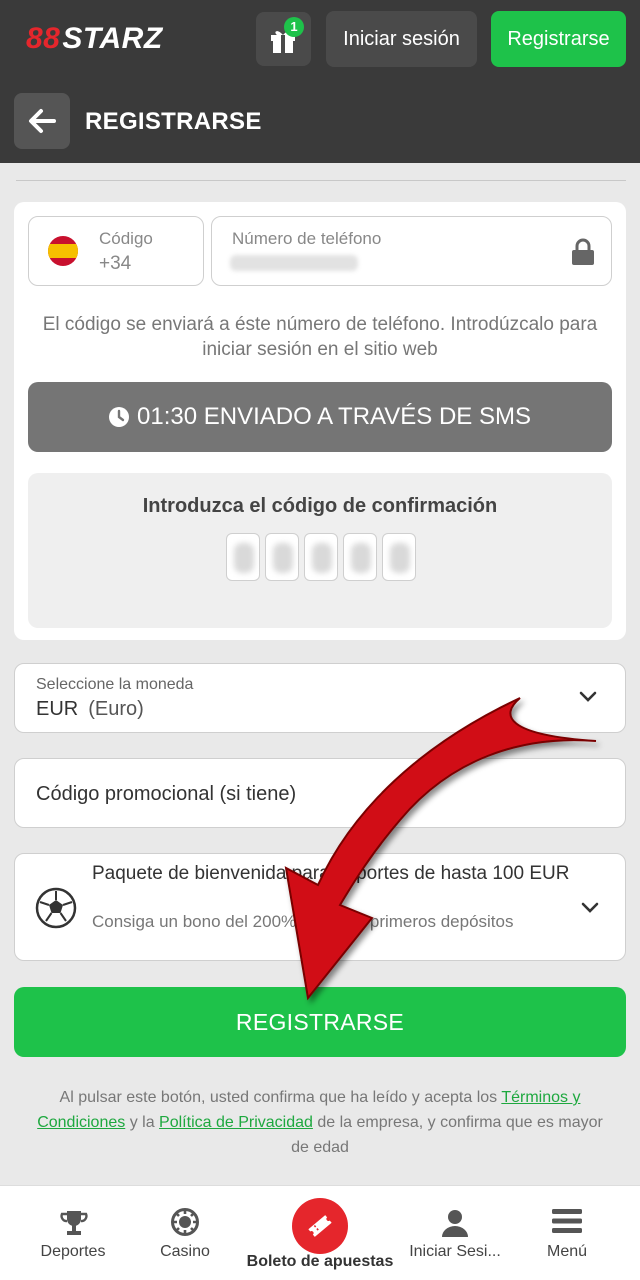 This screenshot has height=1280, width=640. I want to click on promo-code-input: Código promocional (si tiene), so click(320, 793).